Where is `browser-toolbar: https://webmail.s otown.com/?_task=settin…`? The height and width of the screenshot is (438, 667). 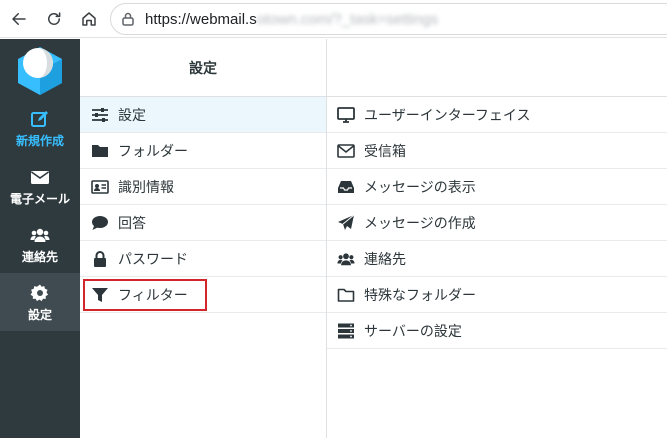 browser-toolbar: https://webmail.s otown.com/?_task=settin… is located at coordinates (333, 19).